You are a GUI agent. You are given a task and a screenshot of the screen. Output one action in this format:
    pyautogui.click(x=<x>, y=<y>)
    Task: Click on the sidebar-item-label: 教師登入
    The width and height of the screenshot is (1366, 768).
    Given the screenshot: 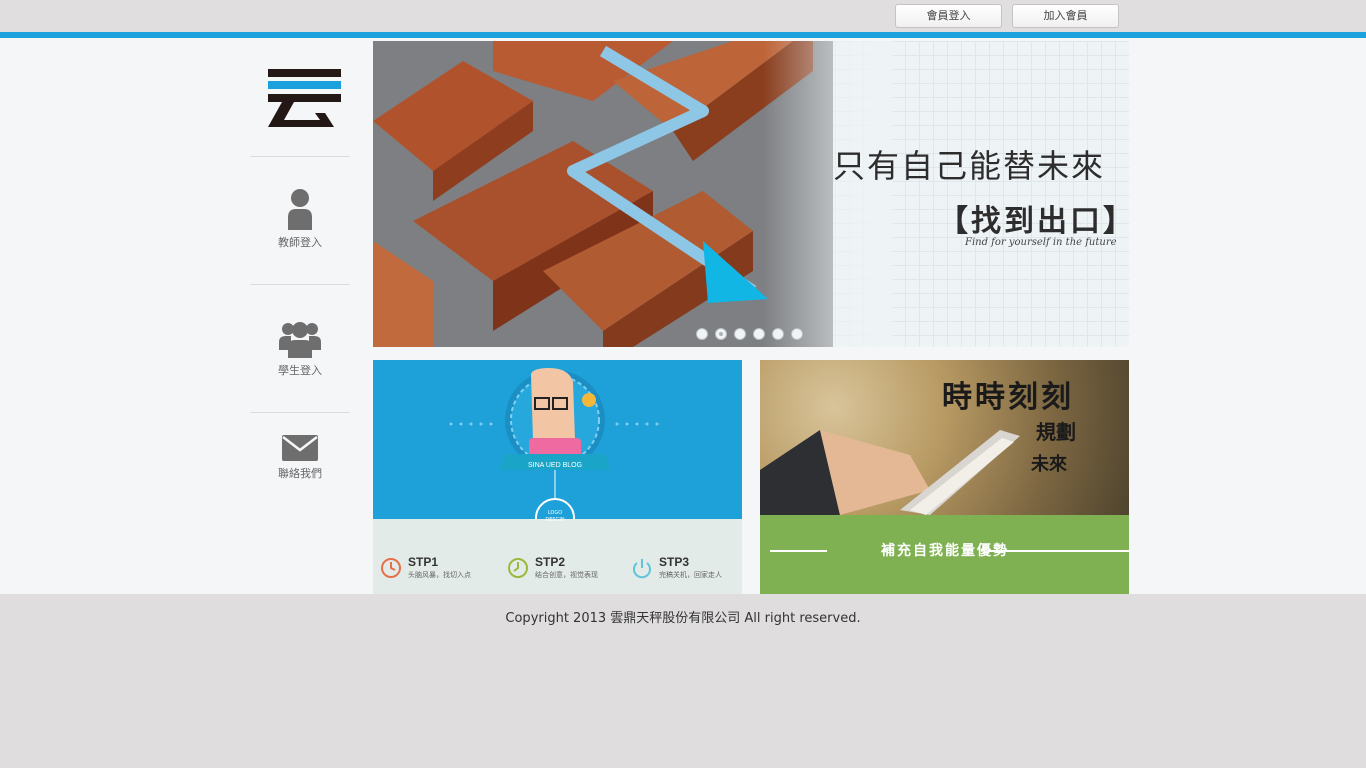 What is the action you would take?
    pyautogui.click(x=300, y=242)
    